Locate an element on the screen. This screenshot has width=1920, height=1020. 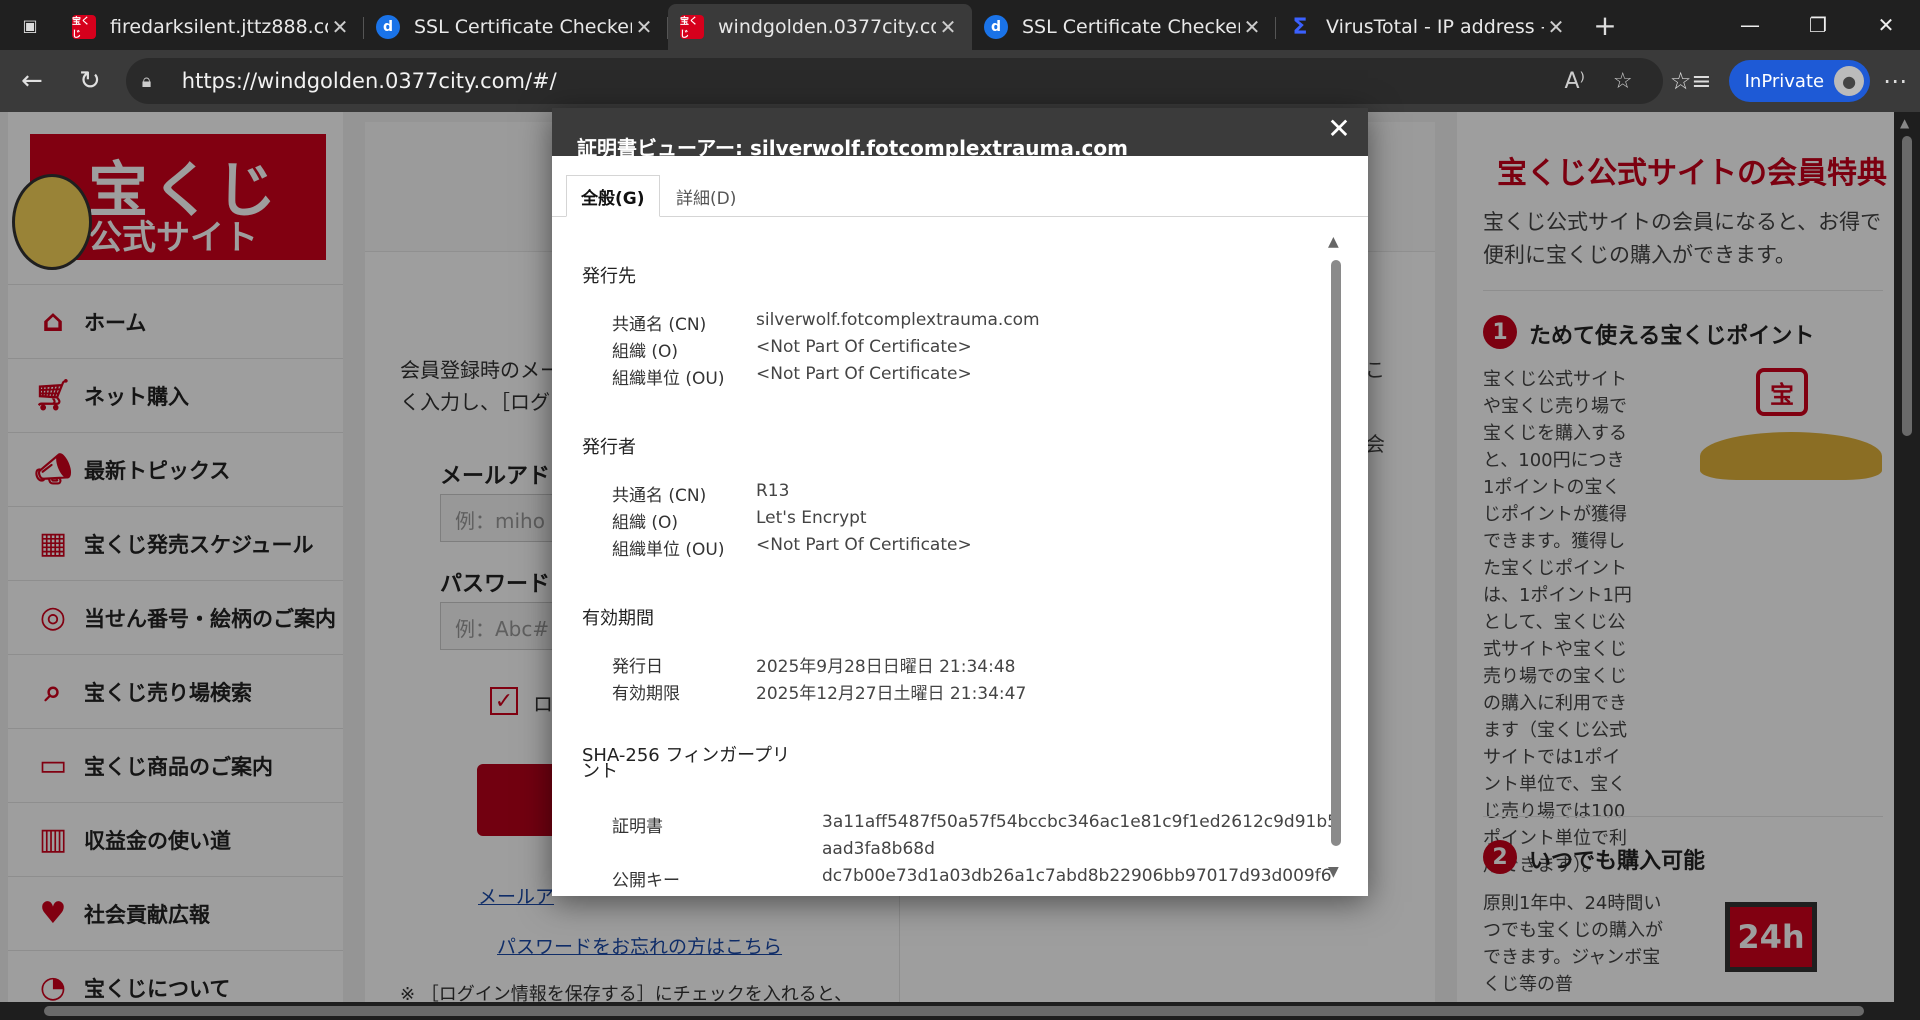
tab-general: 全般(G) is located at coordinates (613, 196).